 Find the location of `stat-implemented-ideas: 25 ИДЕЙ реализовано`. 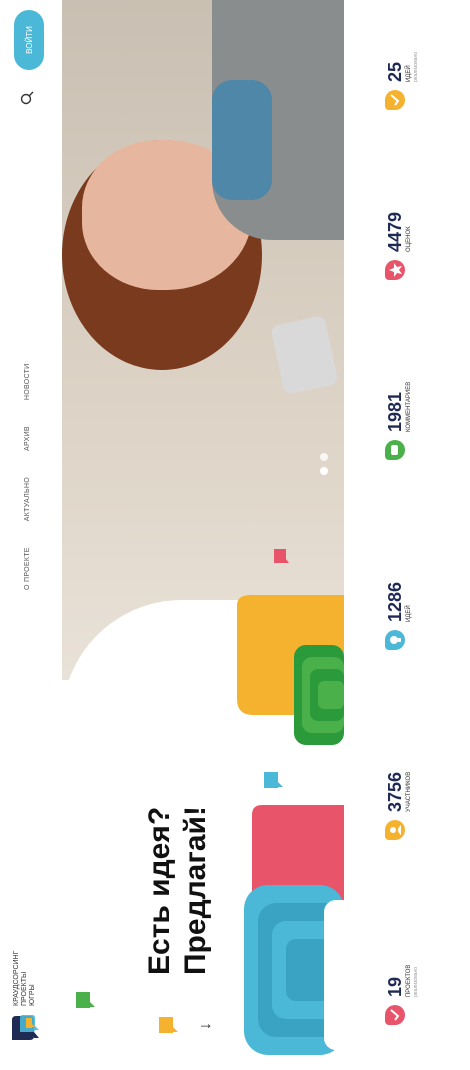

stat-implemented-ideas: 25 ИДЕЙ реализовано is located at coordinates (402, 81).